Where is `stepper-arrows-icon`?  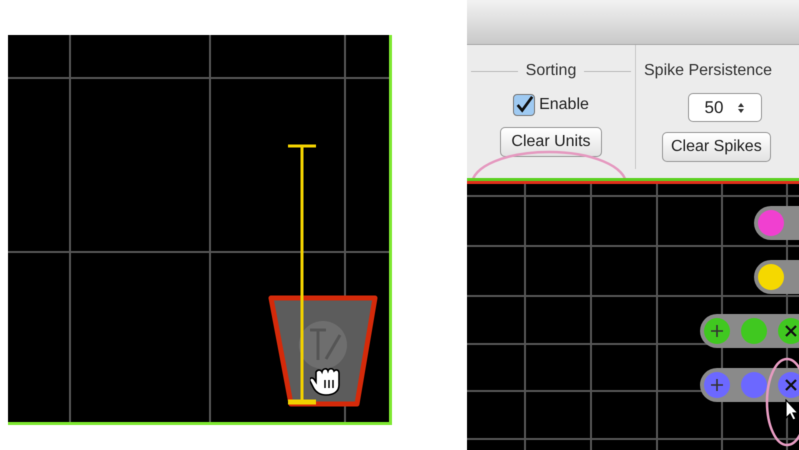
stepper-arrows-icon is located at coordinates (741, 108).